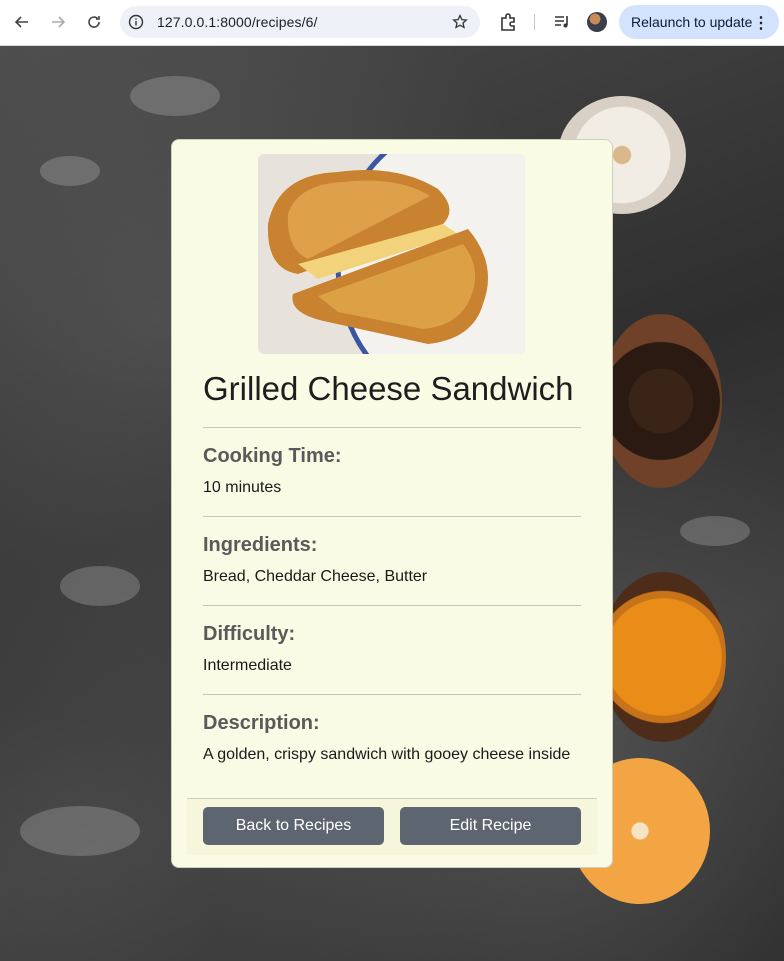  Describe the element at coordinates (391, 254) in the screenshot. I see `recipe-photo` at that location.